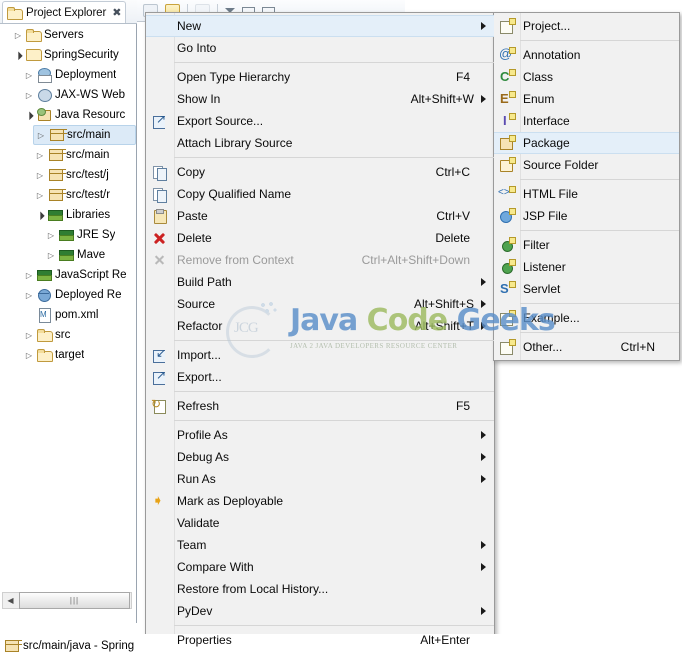 The image size is (682, 657). Describe the element at coordinates (90, 95) in the screenshot. I see `tree-item-label: JAX-WS Web` at that location.